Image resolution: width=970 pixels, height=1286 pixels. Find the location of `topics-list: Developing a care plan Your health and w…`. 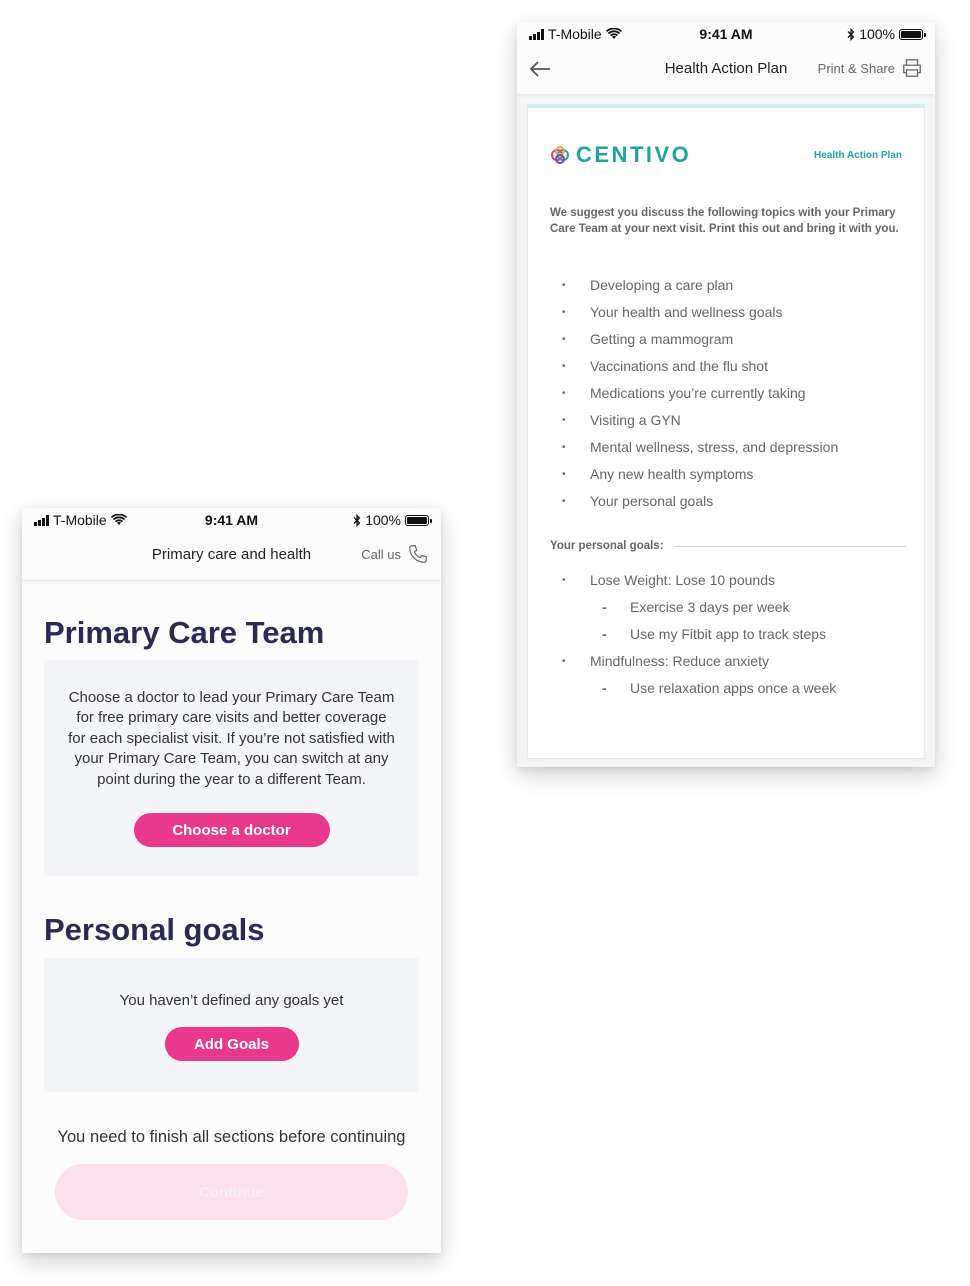

topics-list: Developing a care plan Your health and w… is located at coordinates (728, 393).